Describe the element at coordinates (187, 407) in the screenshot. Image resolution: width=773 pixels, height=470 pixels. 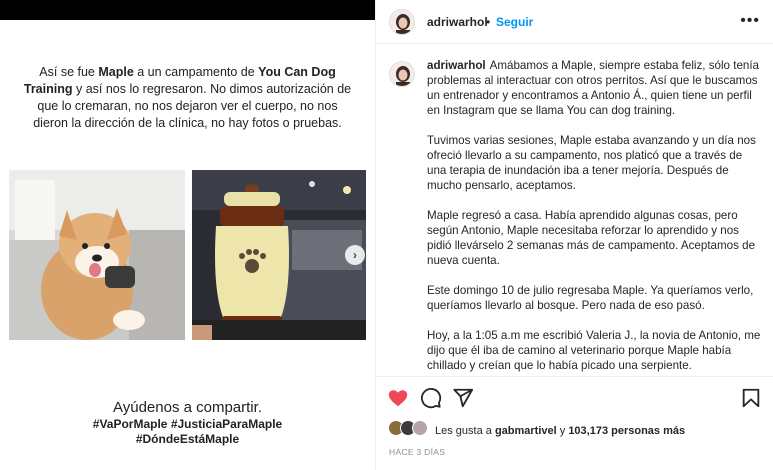
I see `cta-text: Ayúdenos a compartir.` at that location.